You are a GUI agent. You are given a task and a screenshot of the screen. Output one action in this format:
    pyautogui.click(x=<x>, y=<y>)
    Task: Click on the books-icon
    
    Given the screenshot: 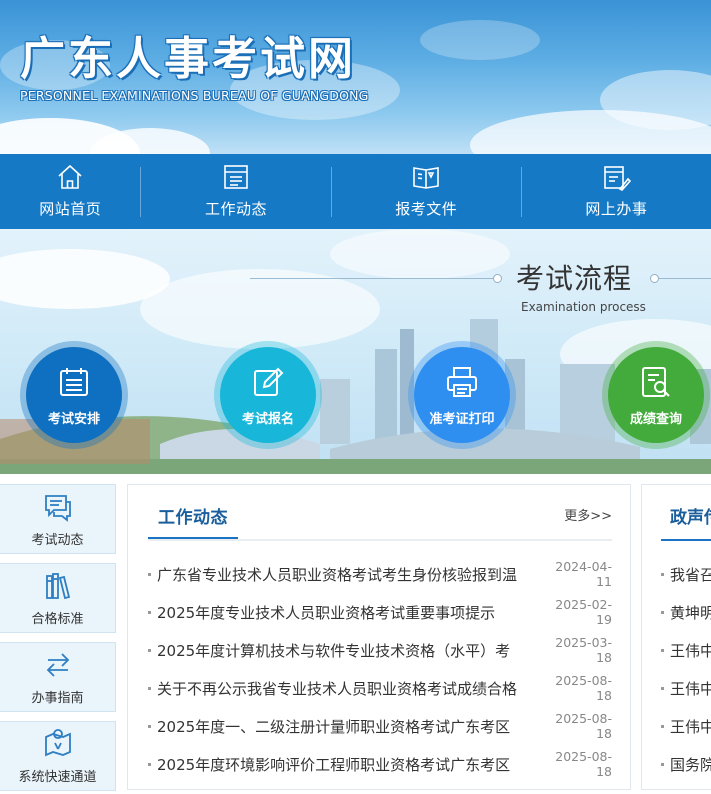 What is the action you would take?
    pyautogui.click(x=57, y=585)
    